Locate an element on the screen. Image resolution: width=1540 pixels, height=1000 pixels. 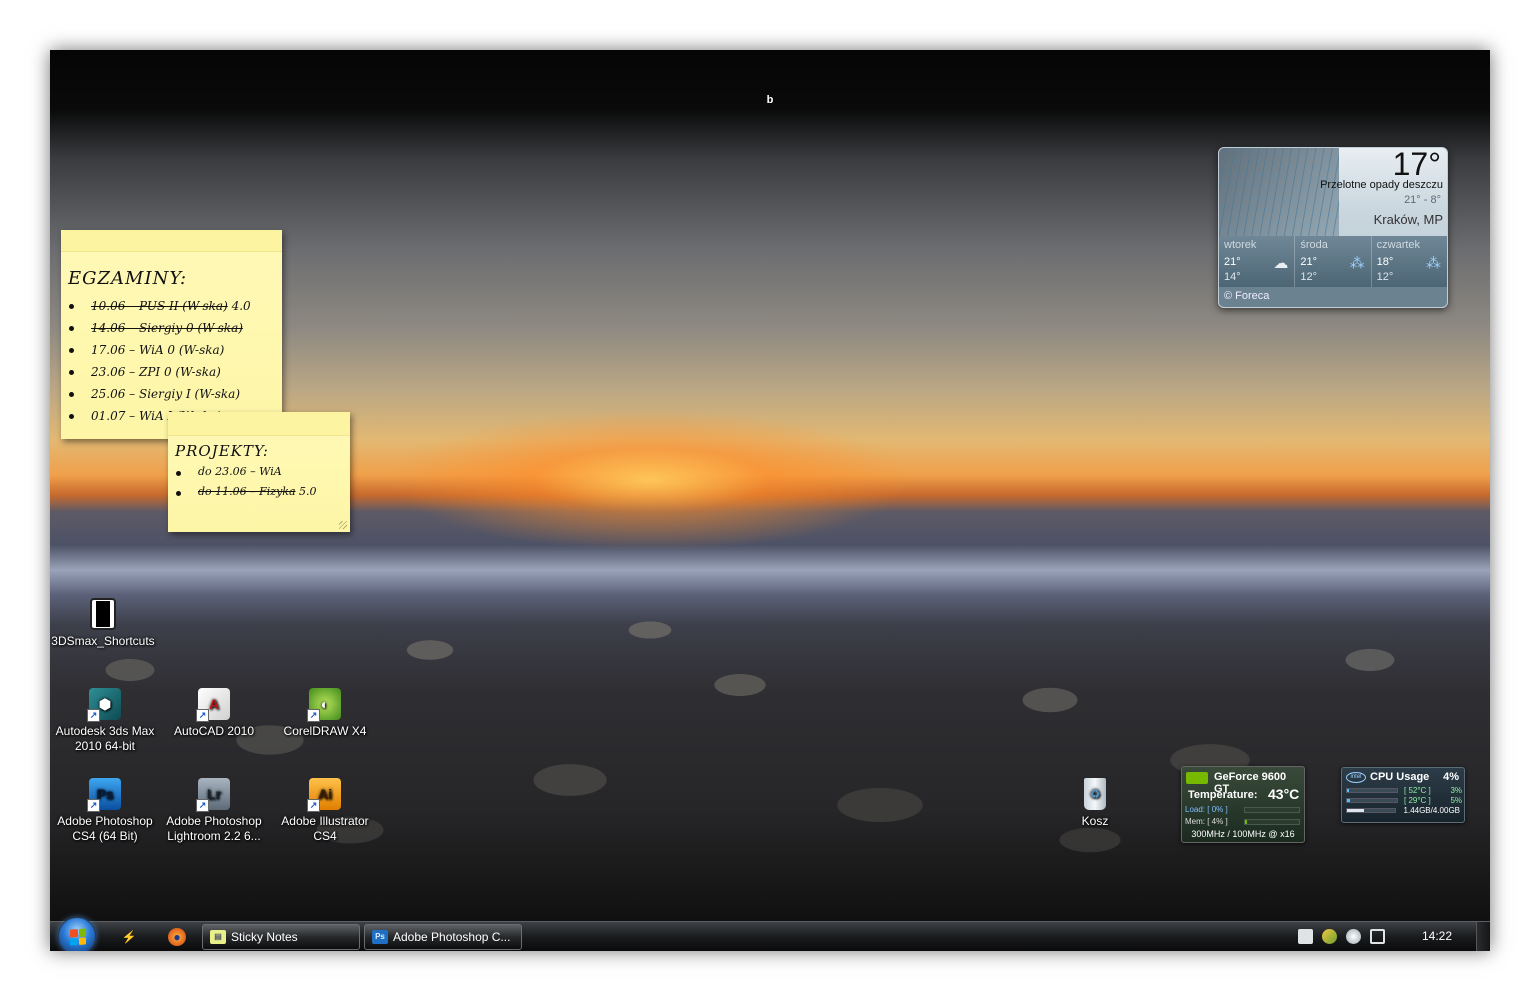
weather-range: 21° - 8° is located at coordinates (1422, 200).